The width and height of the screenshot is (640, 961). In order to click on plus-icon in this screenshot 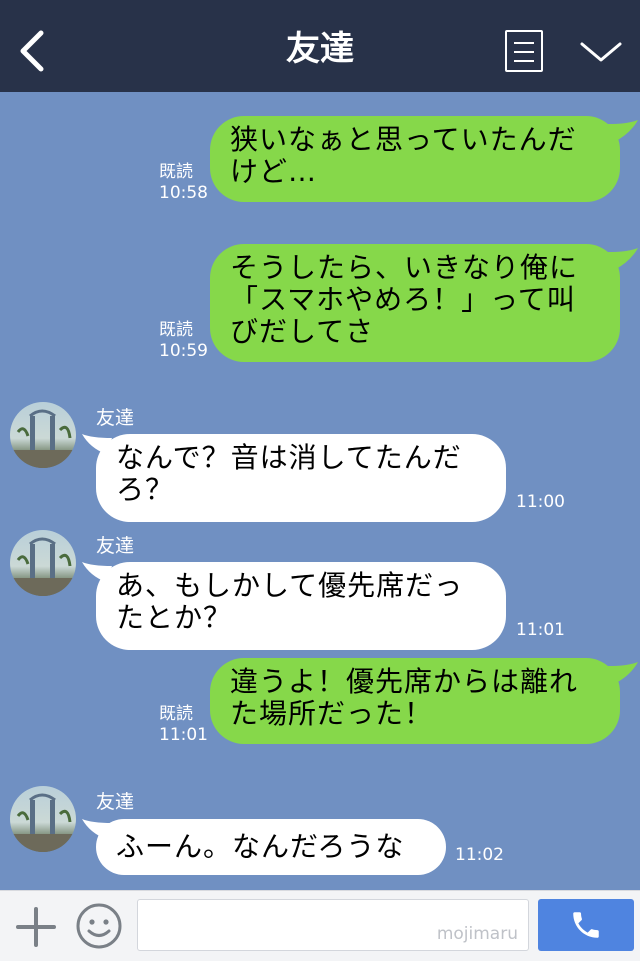, I will do `click(36, 927)`.